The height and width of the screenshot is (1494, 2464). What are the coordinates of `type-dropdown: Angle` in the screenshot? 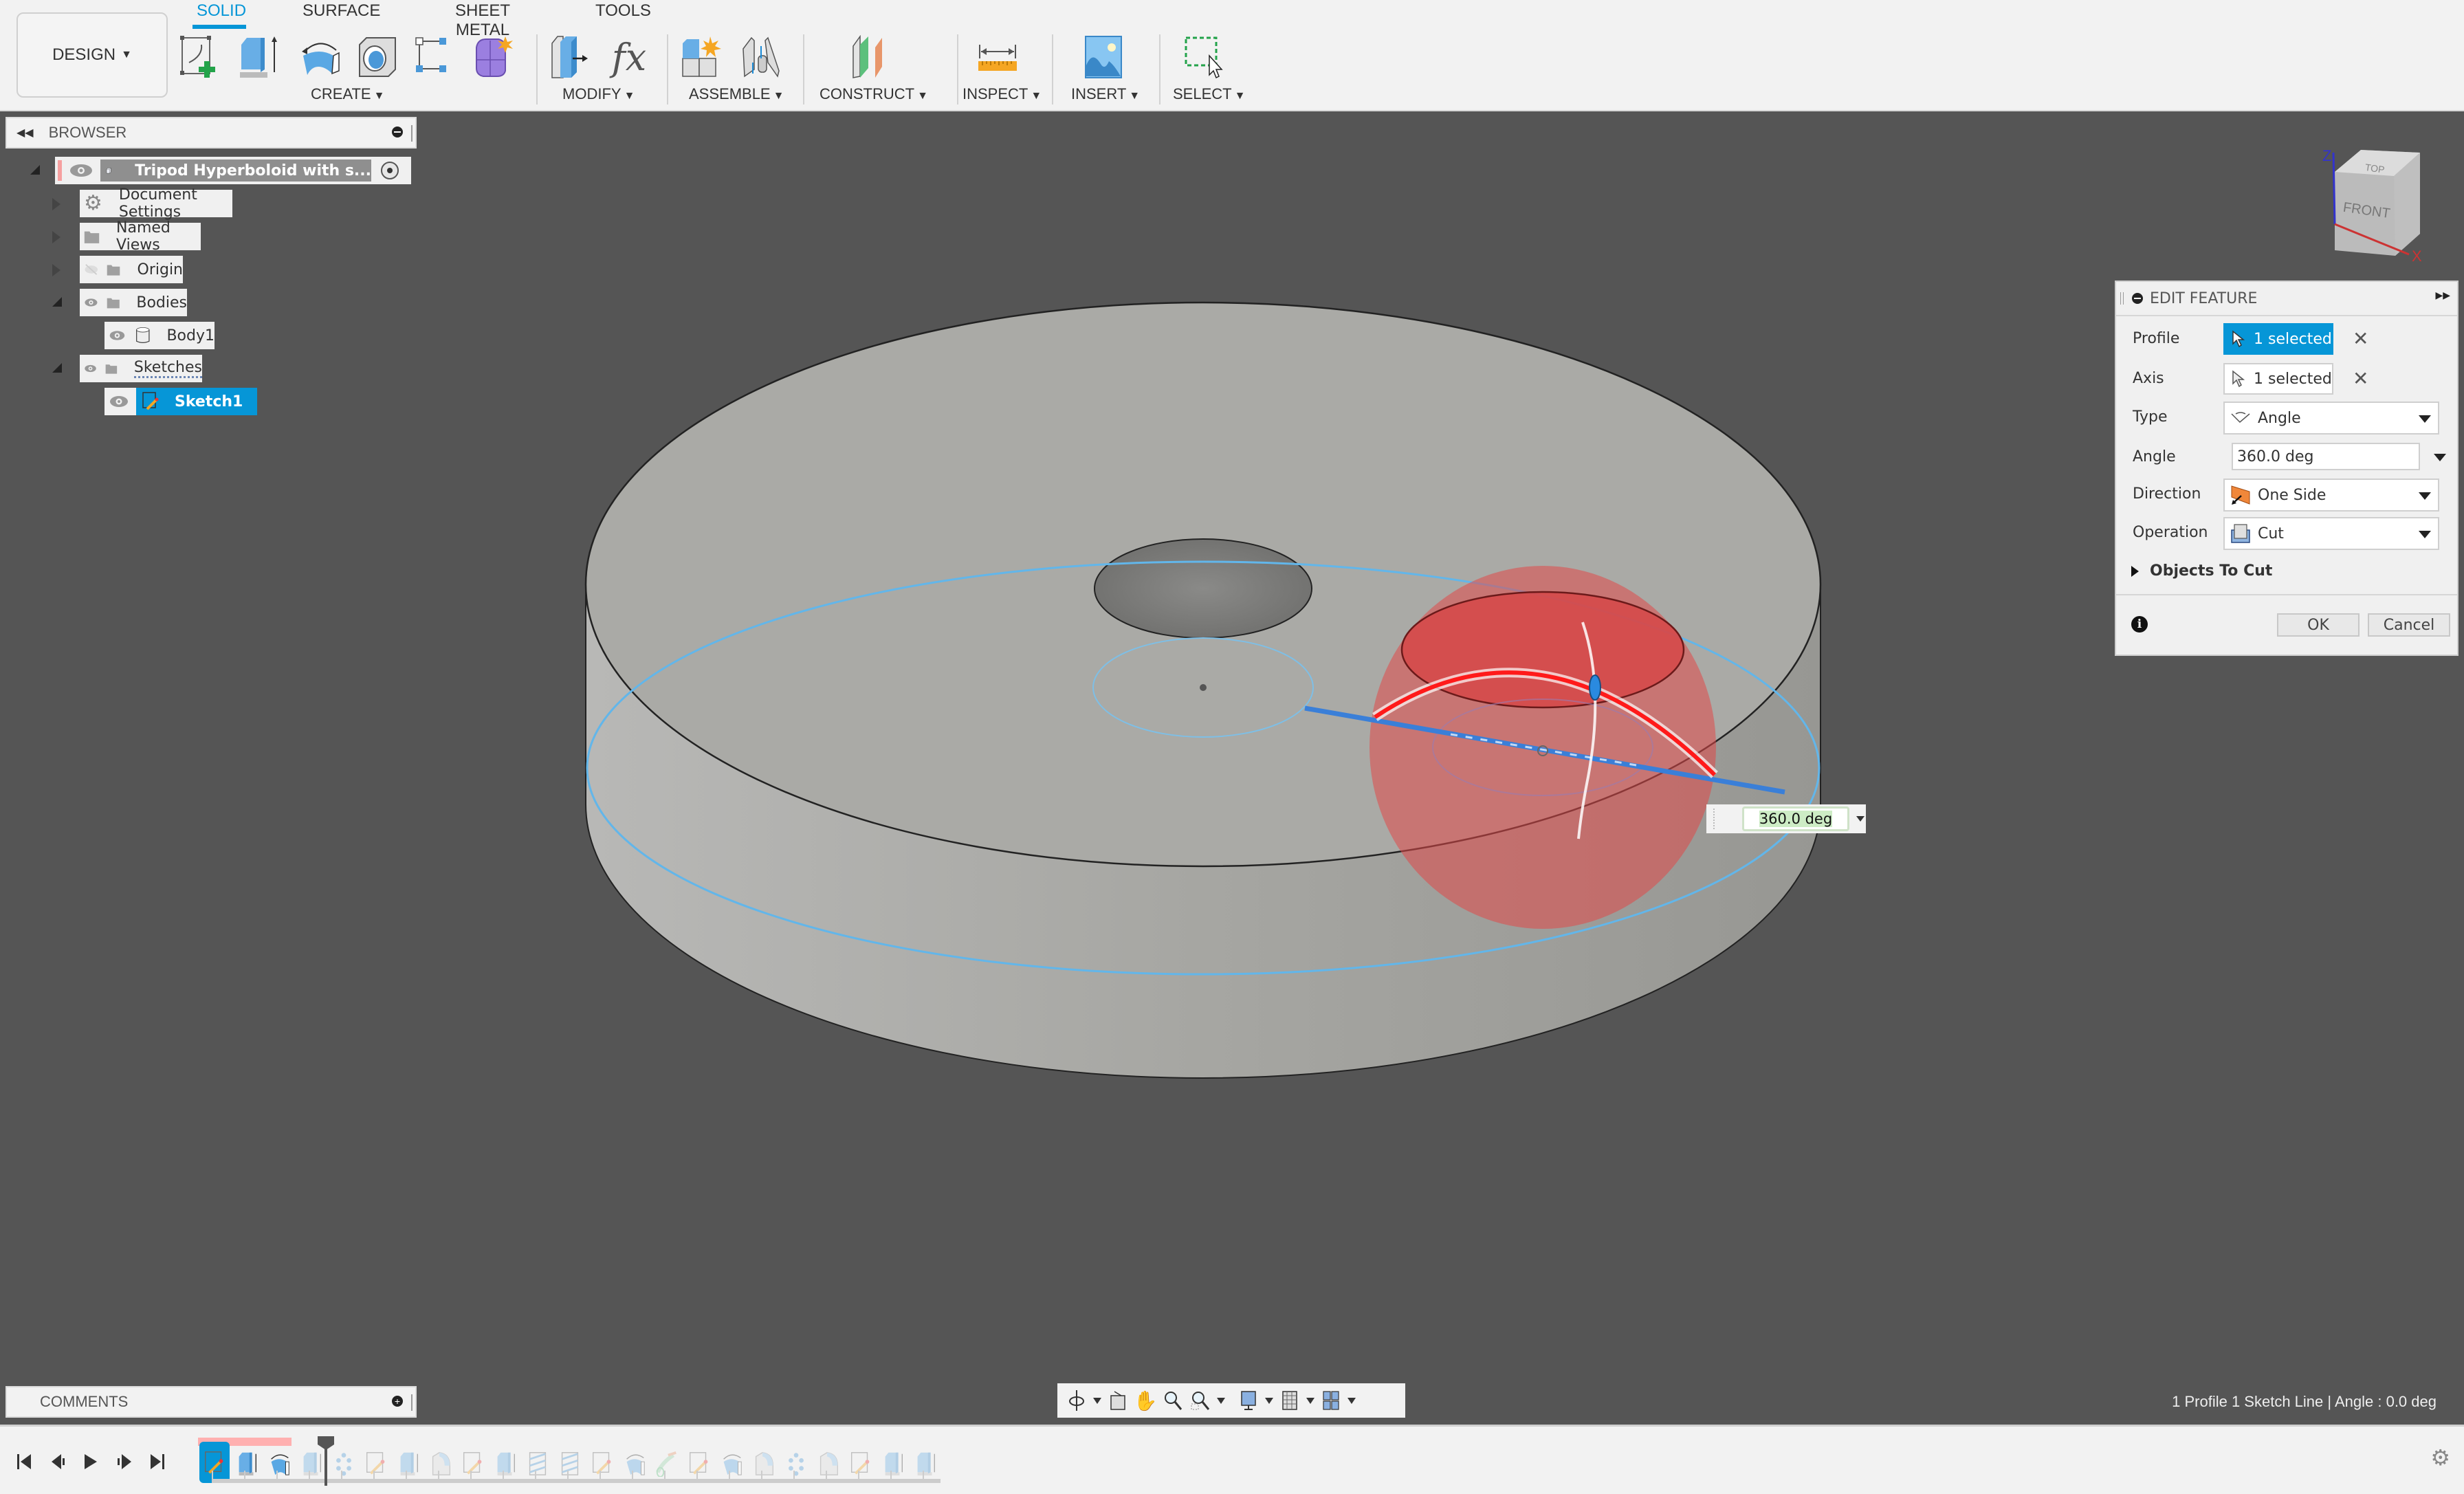 It's located at (2331, 419).